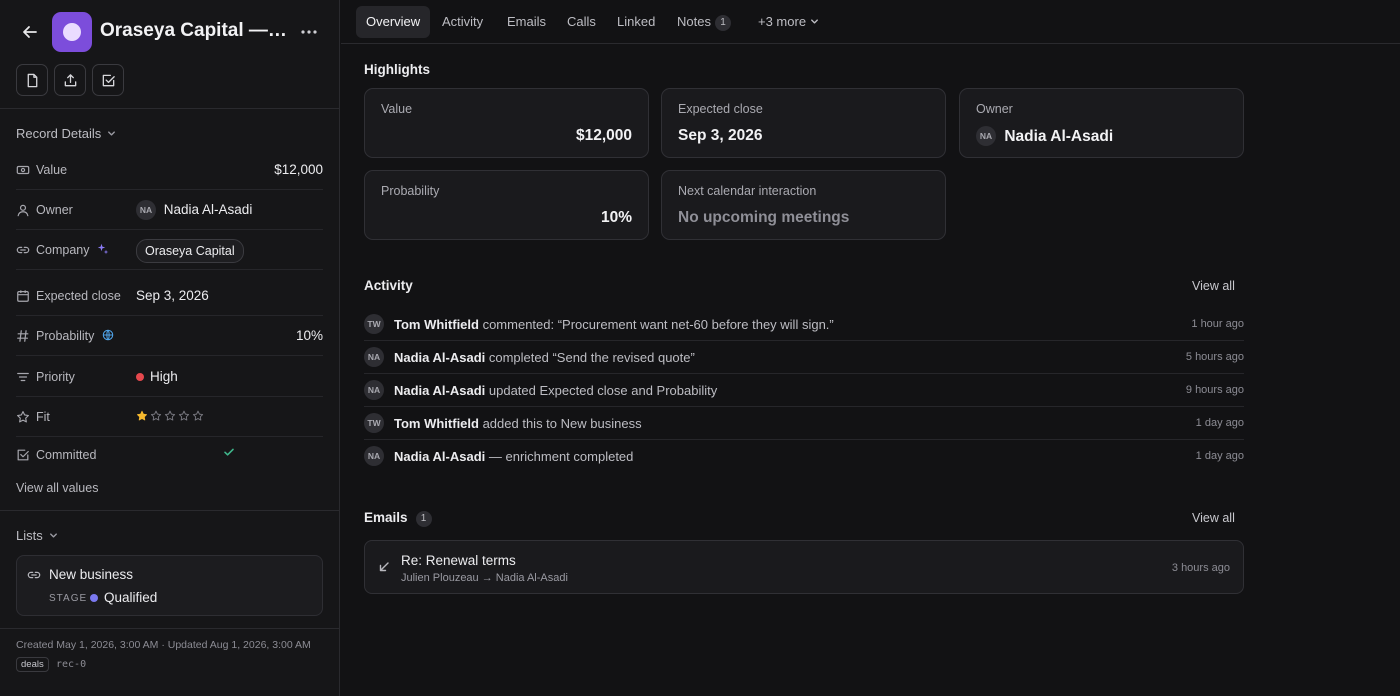 The height and width of the screenshot is (696, 1400). What do you see at coordinates (108, 335) in the screenshot?
I see `globe-icon` at bounding box center [108, 335].